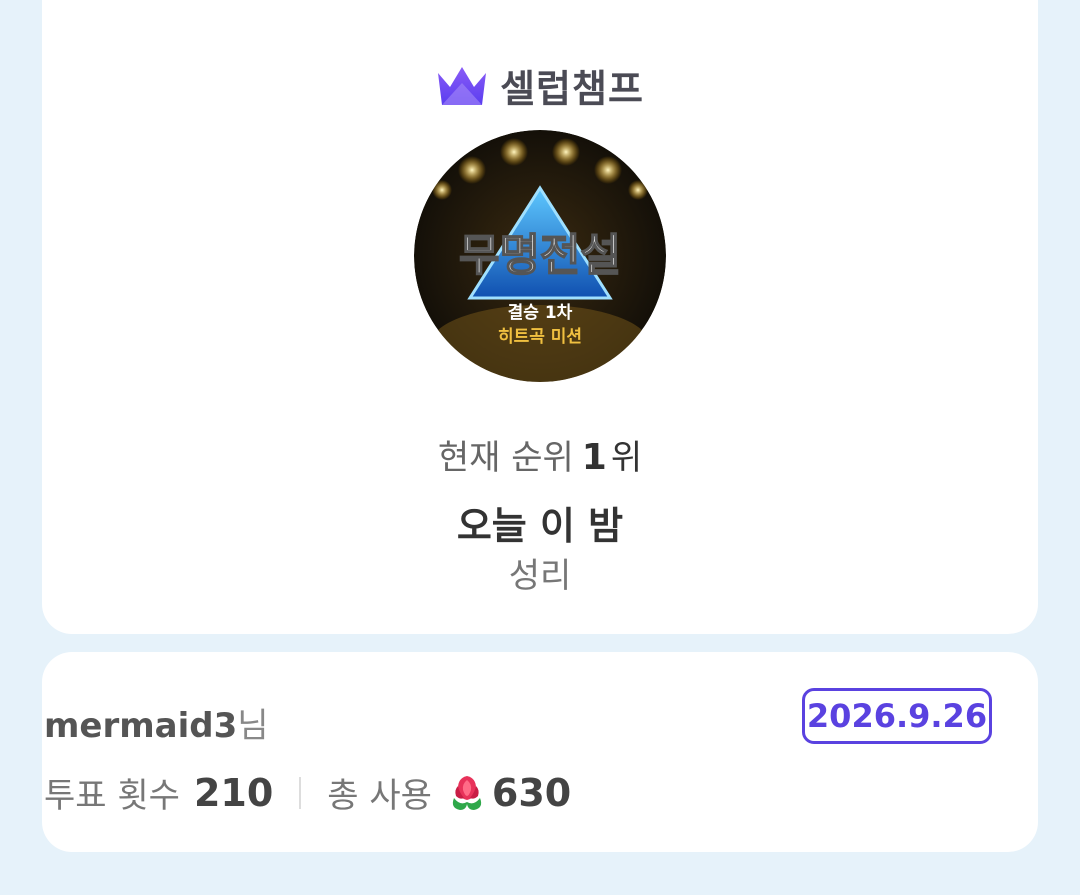  I want to click on user-greeting: mermaid3님, so click(156, 722).